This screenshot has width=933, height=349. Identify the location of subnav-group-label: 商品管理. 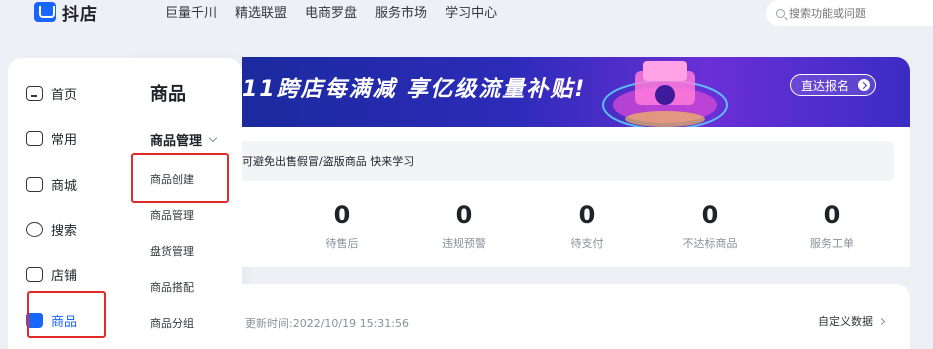
(176, 141).